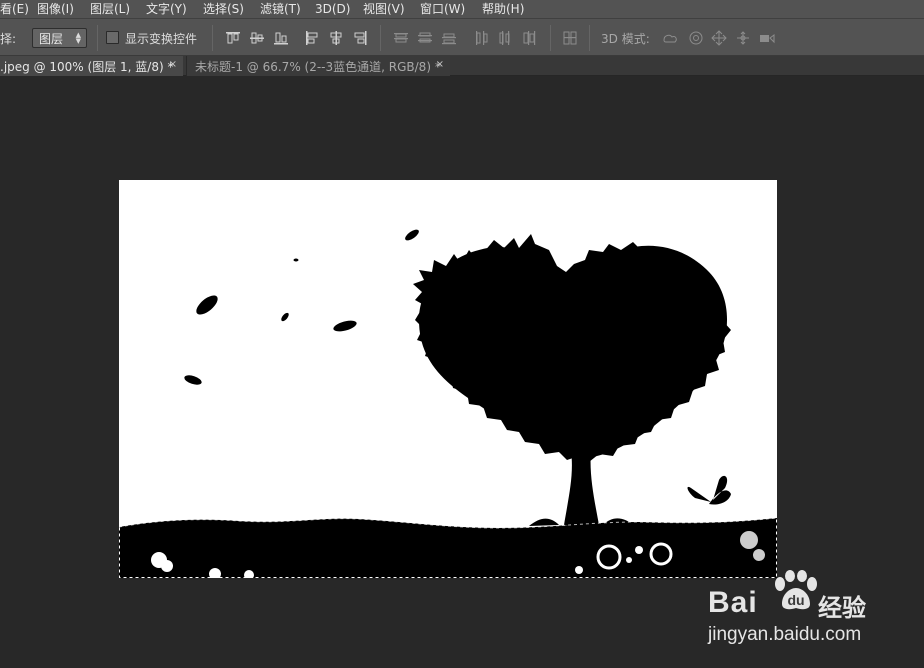 This screenshot has height=668, width=924. I want to click on distribute-bottom-icon, so click(449, 38).